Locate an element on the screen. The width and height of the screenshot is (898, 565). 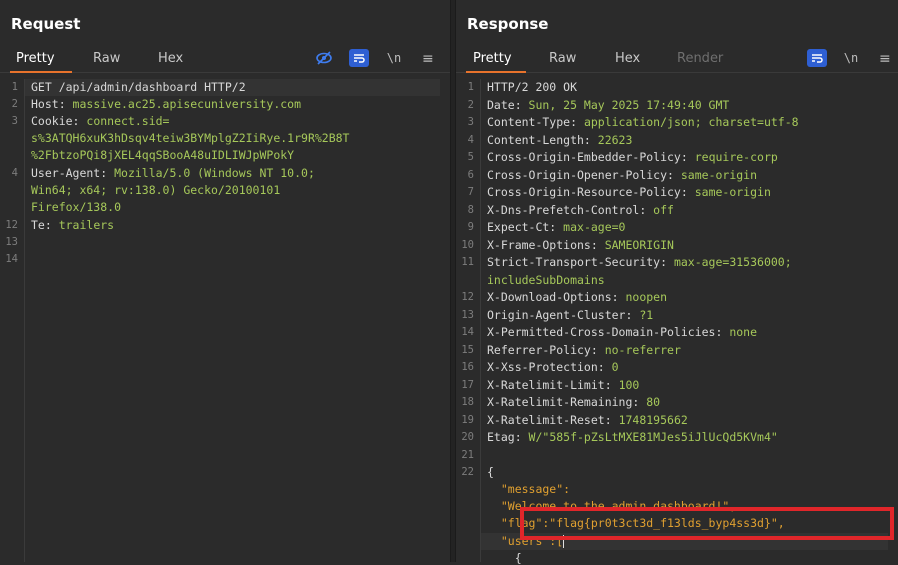
line-number: 4 is located at coordinates (470, 140).